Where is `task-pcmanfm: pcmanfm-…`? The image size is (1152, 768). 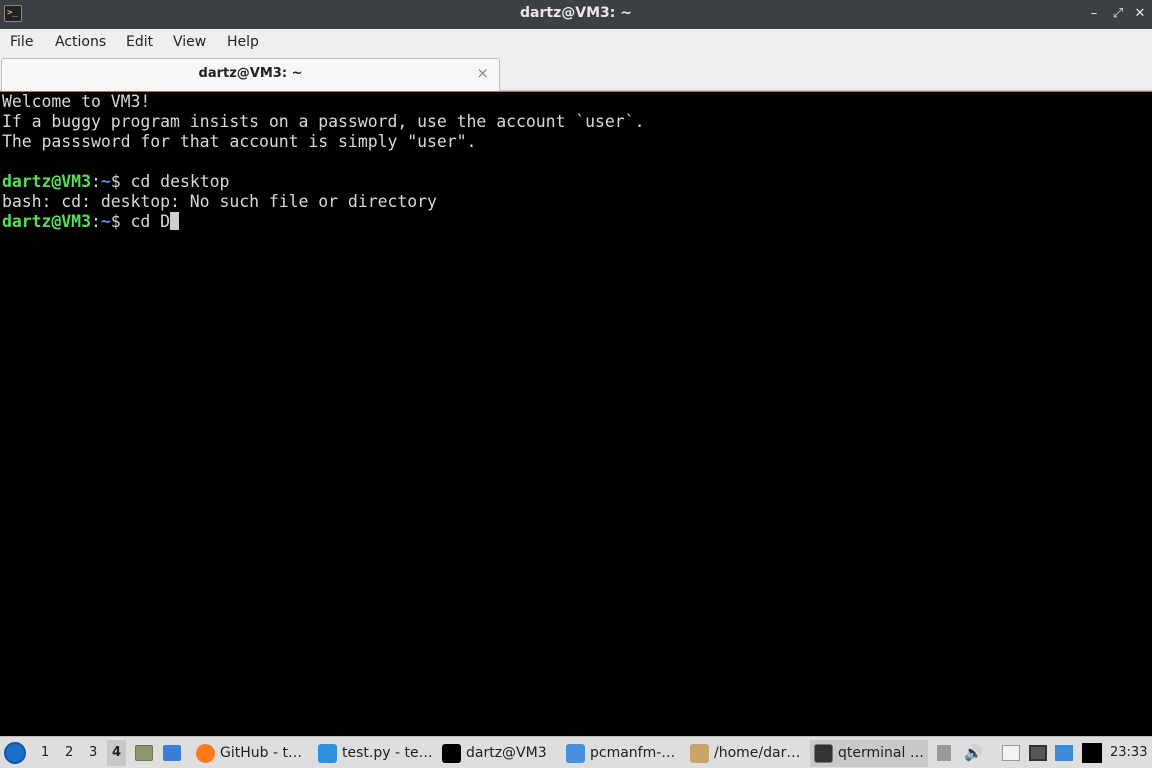
task-pcmanfm: pcmanfm-… is located at coordinates (623, 753).